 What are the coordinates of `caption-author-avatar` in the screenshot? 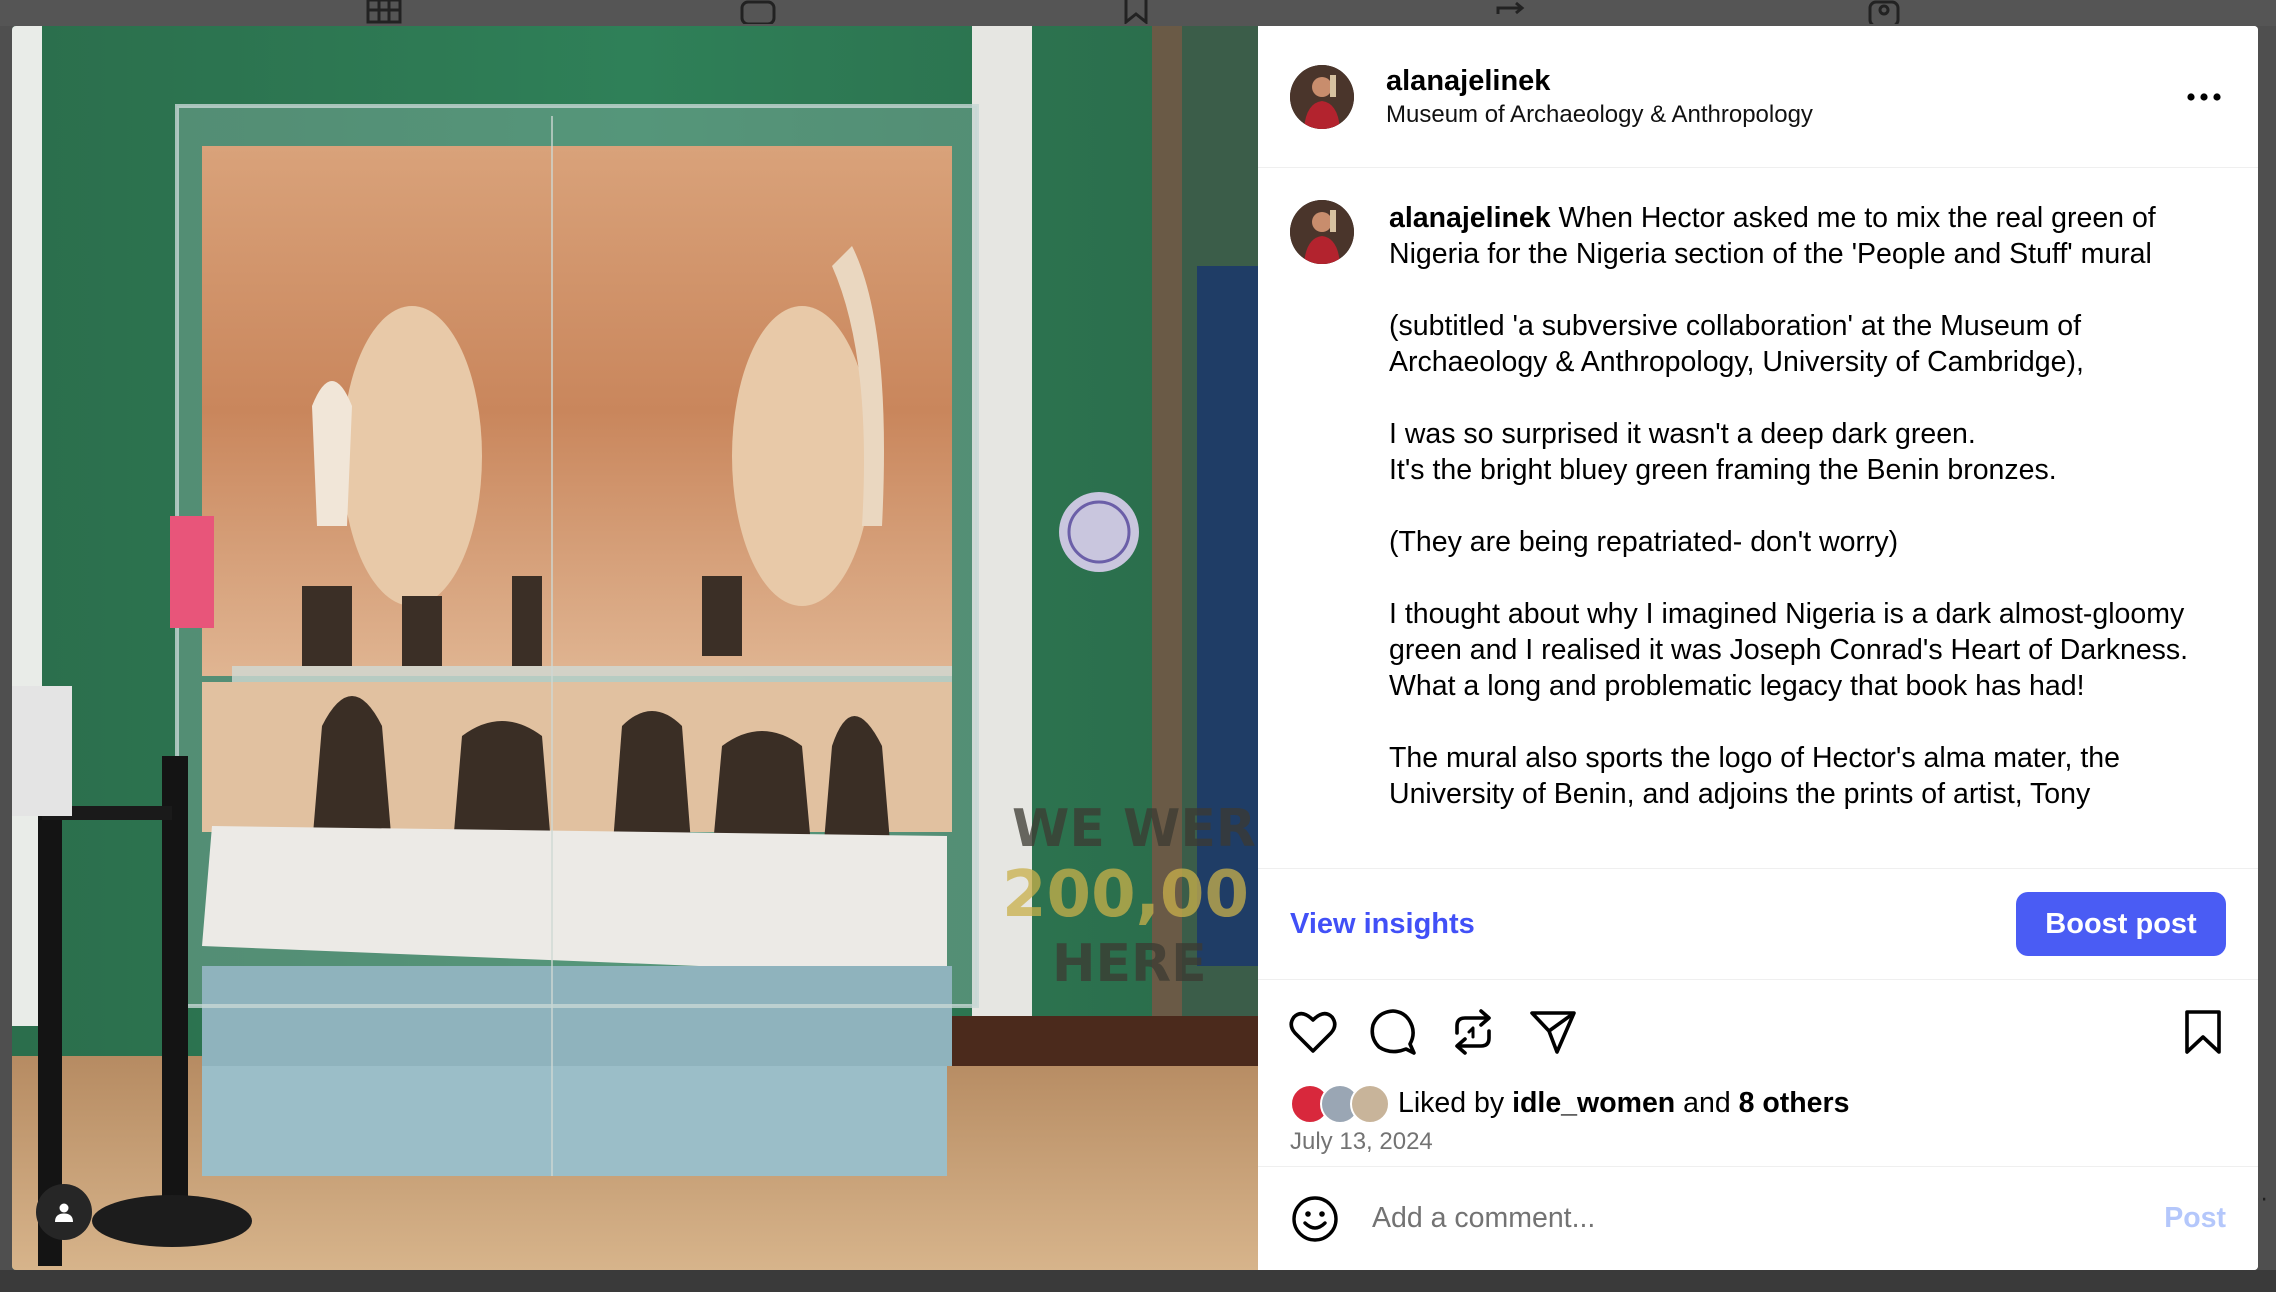 It's located at (1322, 232).